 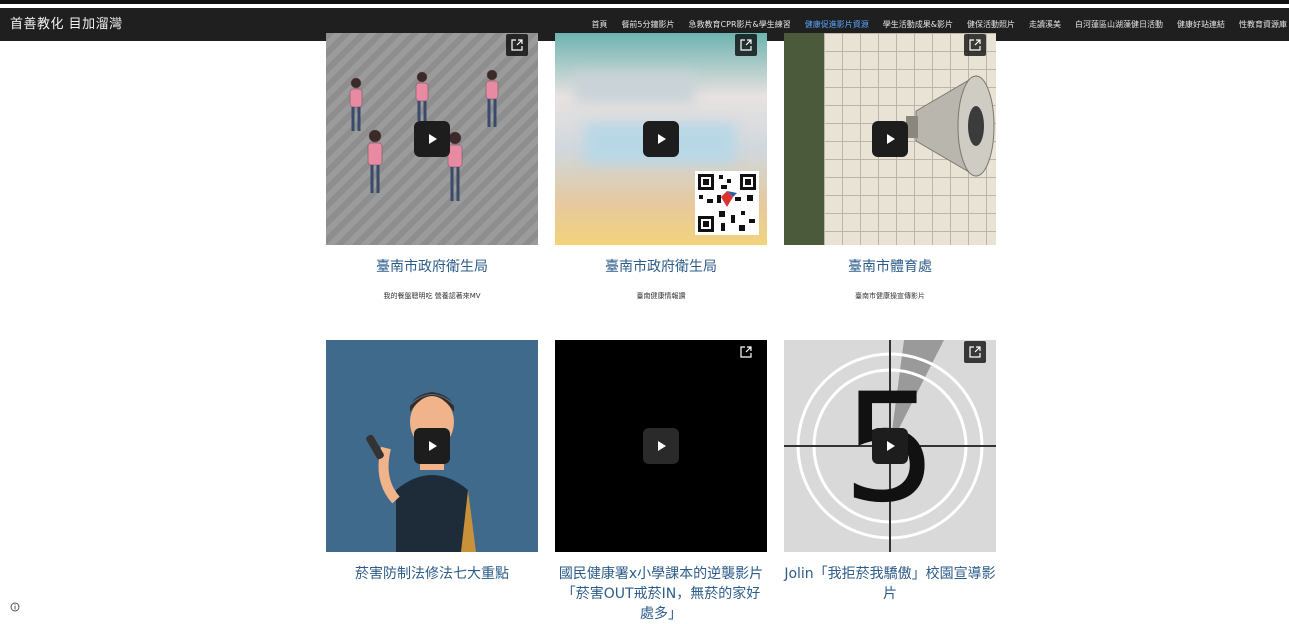 I want to click on nav-item-health-photos: 健保活動照片, so click(x=991, y=24).